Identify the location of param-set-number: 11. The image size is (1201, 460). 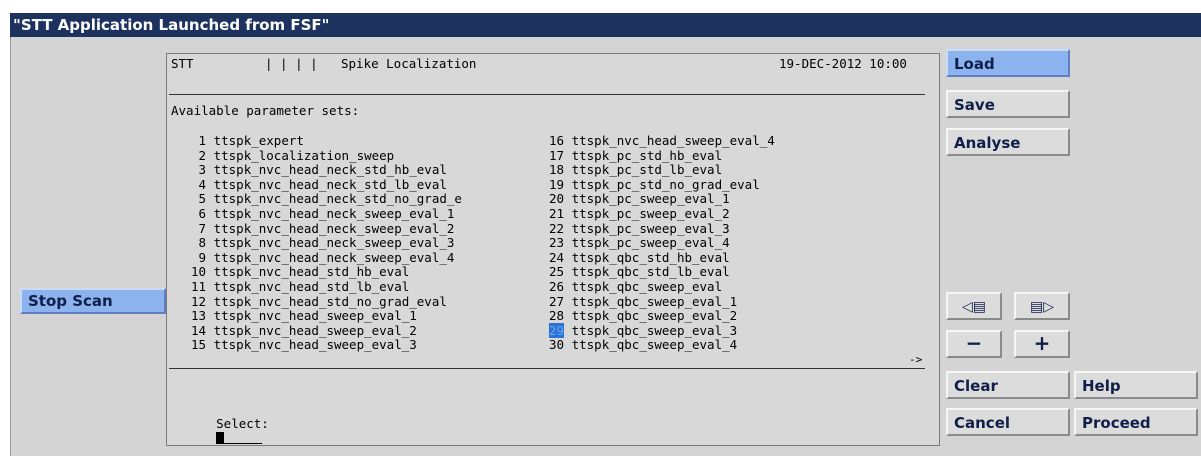
(199, 286).